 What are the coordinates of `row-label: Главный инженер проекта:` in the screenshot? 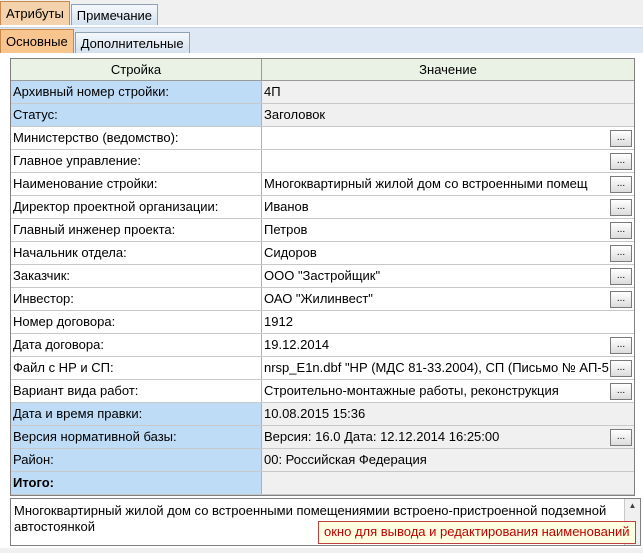 It's located at (136, 230).